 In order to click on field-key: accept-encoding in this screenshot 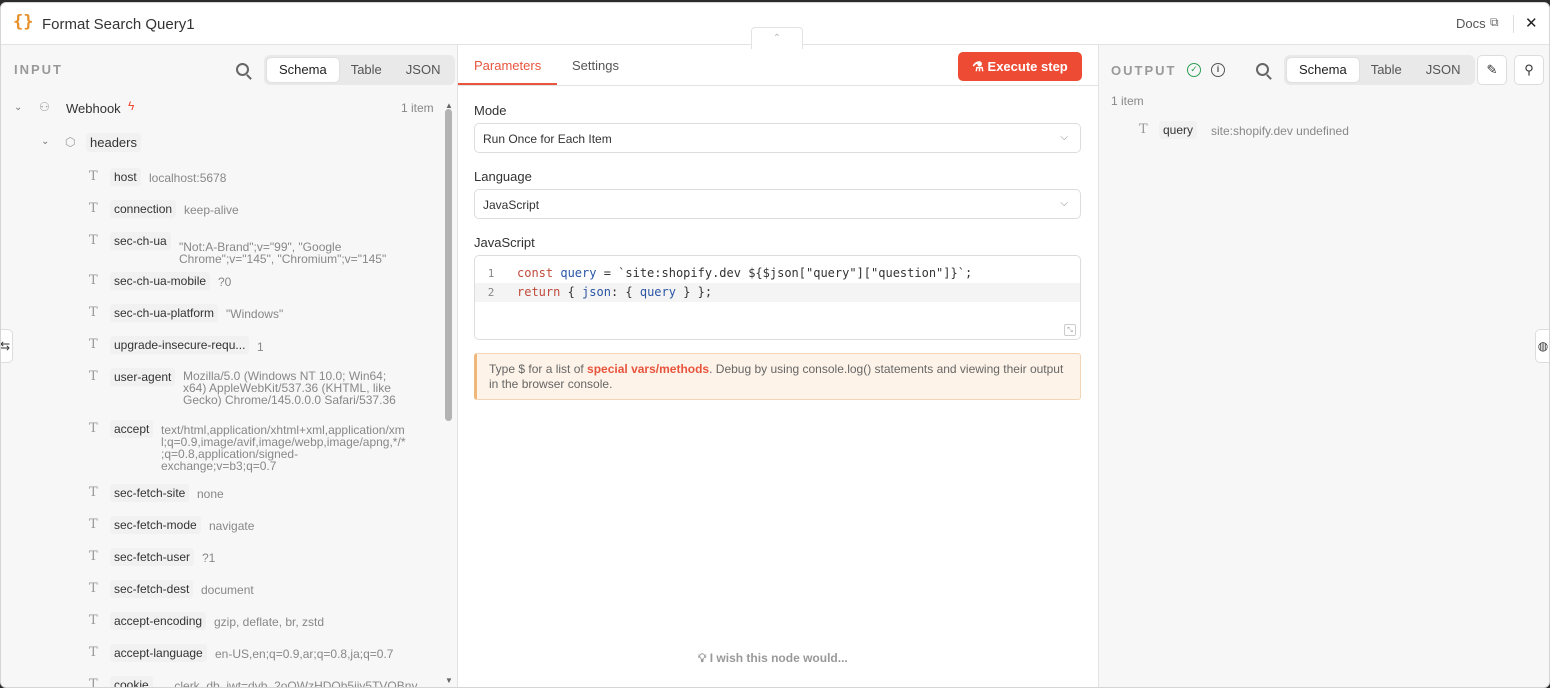, I will do `click(158, 621)`.